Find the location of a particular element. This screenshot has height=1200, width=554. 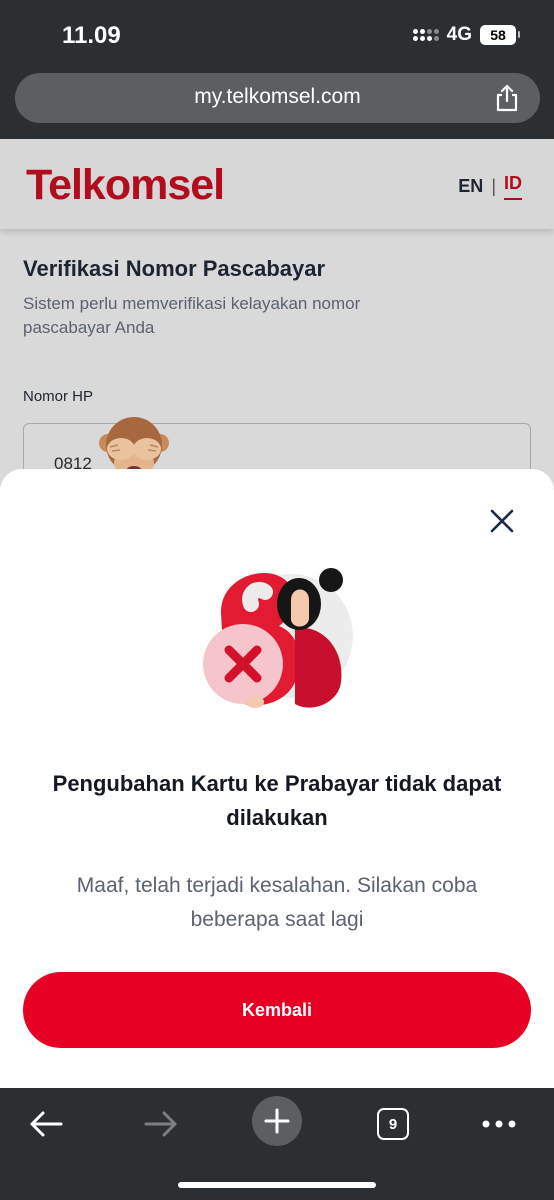

signal-icon is located at coordinates (425, 35).